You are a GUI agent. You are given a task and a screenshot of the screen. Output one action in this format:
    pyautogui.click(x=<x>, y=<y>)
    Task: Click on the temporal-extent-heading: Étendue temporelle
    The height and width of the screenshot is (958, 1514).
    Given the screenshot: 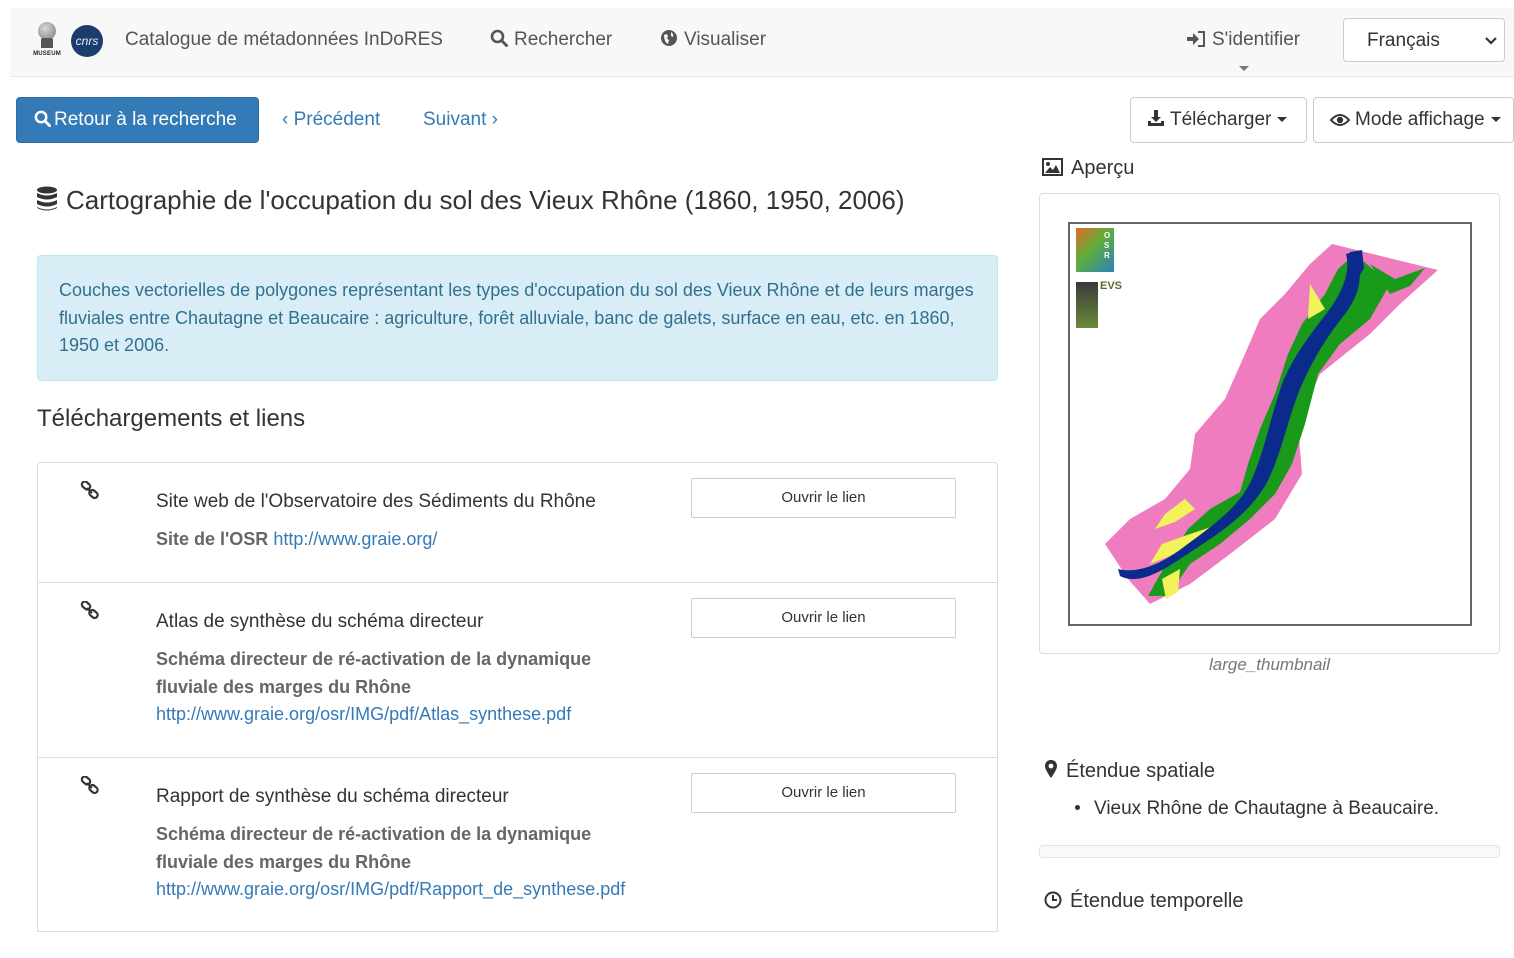 What is the action you would take?
    pyautogui.click(x=1143, y=901)
    